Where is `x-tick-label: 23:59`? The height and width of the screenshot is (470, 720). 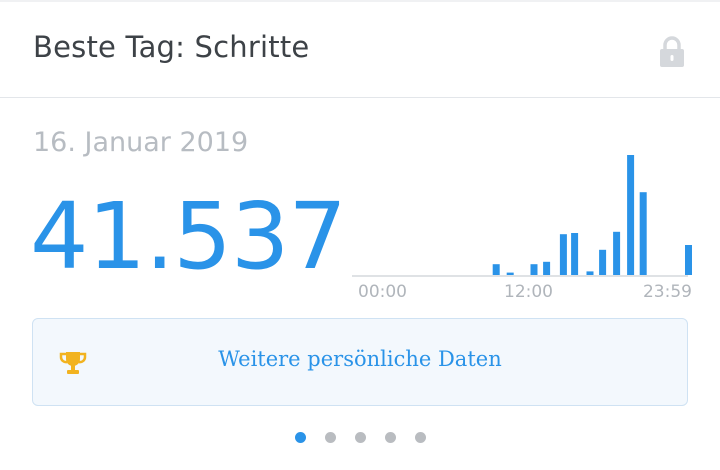 x-tick-label: 23:59 is located at coordinates (667, 292).